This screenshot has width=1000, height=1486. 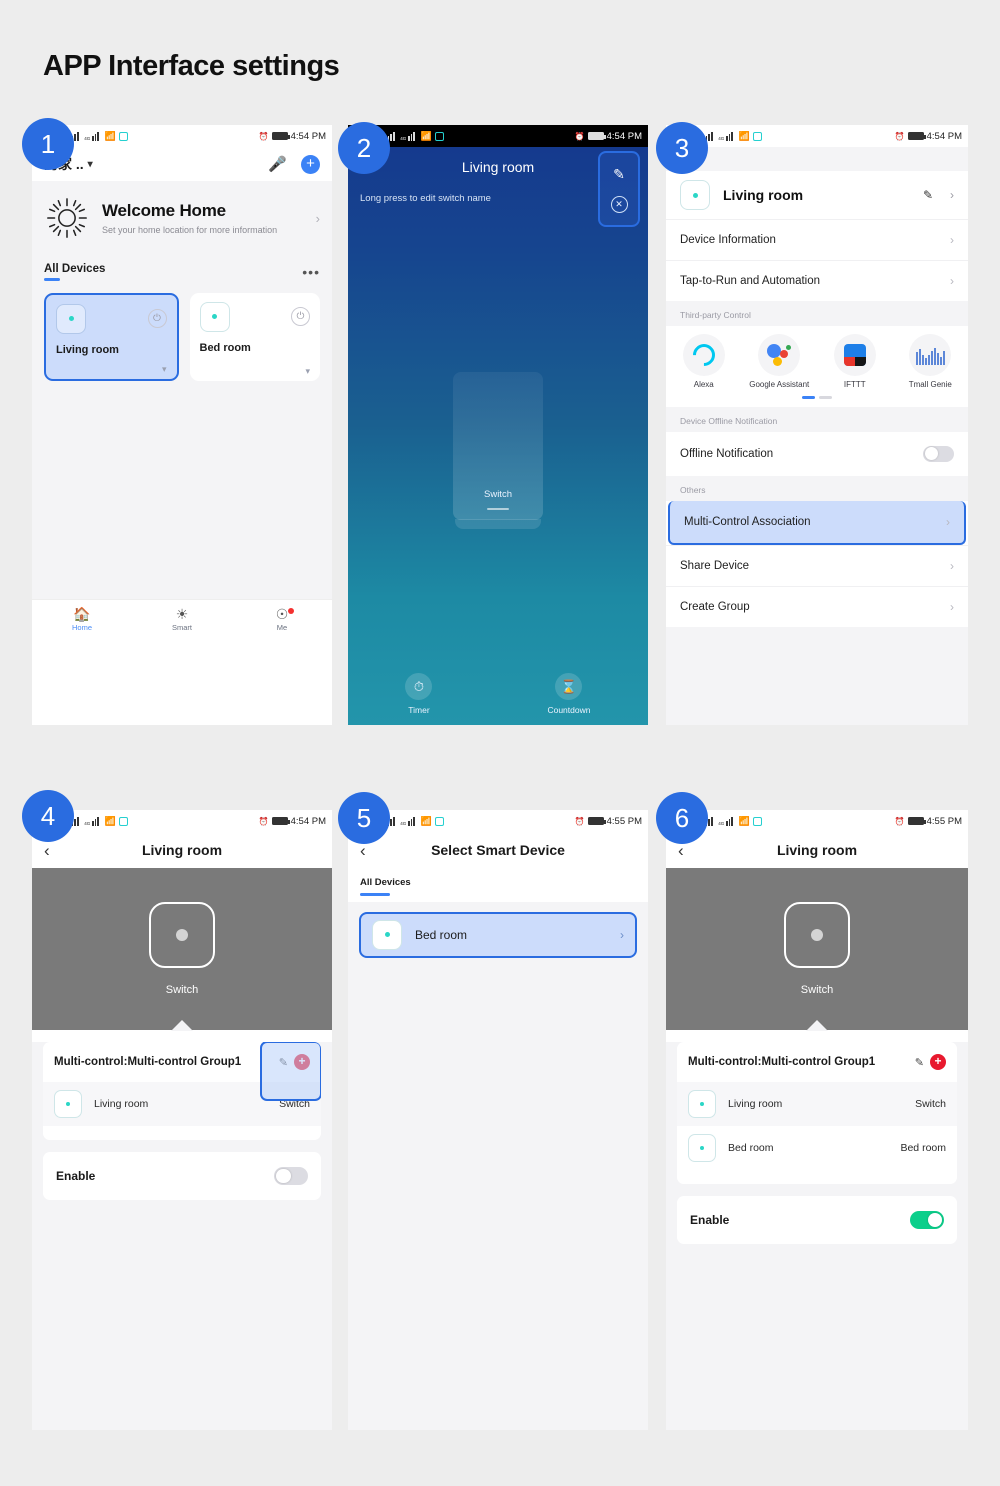 I want to click on status-bar: bile ile HD 2G 4G 📶 ⏰ 4:54 PM, so click(x=182, y=136).